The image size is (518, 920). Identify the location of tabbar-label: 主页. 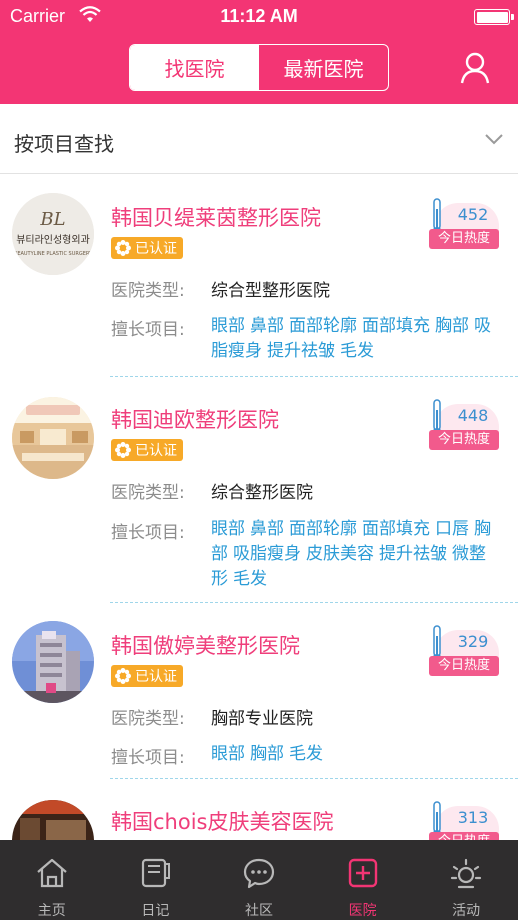
(51, 911).